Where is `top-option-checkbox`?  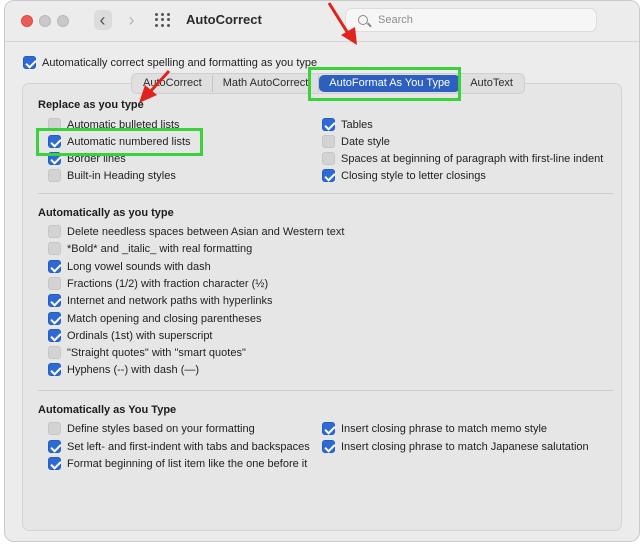
top-option-checkbox is located at coordinates (29, 62).